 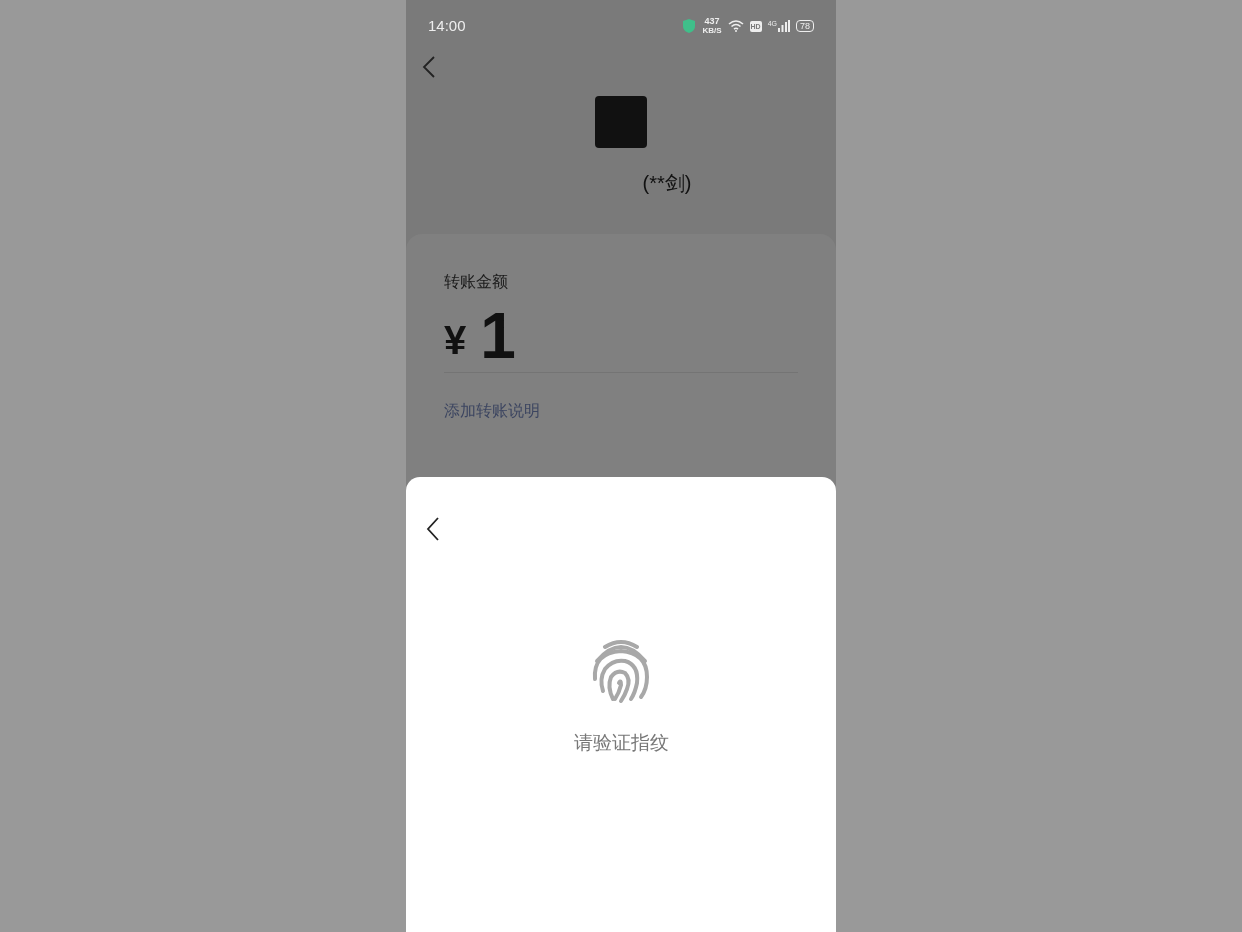 I want to click on wifi-icon, so click(x=735, y=26).